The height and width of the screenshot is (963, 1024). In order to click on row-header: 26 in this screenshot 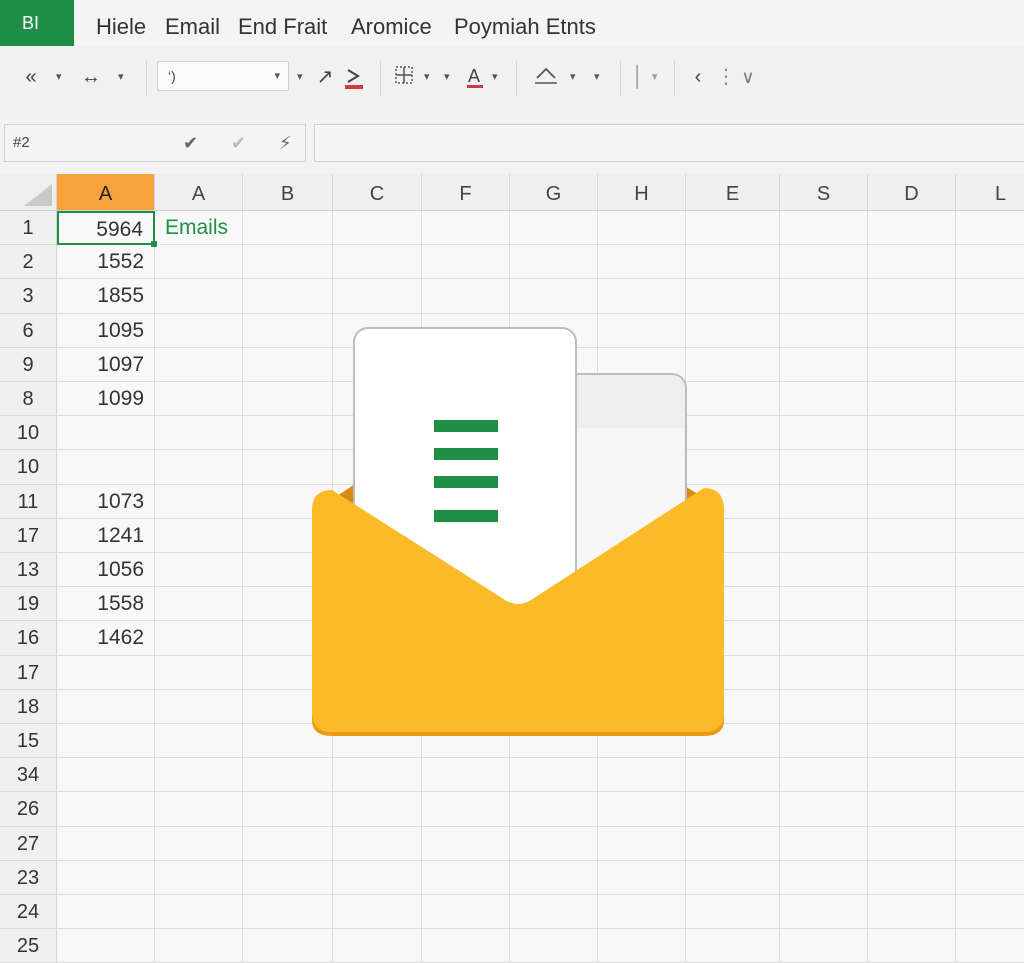, I will do `click(28, 809)`.